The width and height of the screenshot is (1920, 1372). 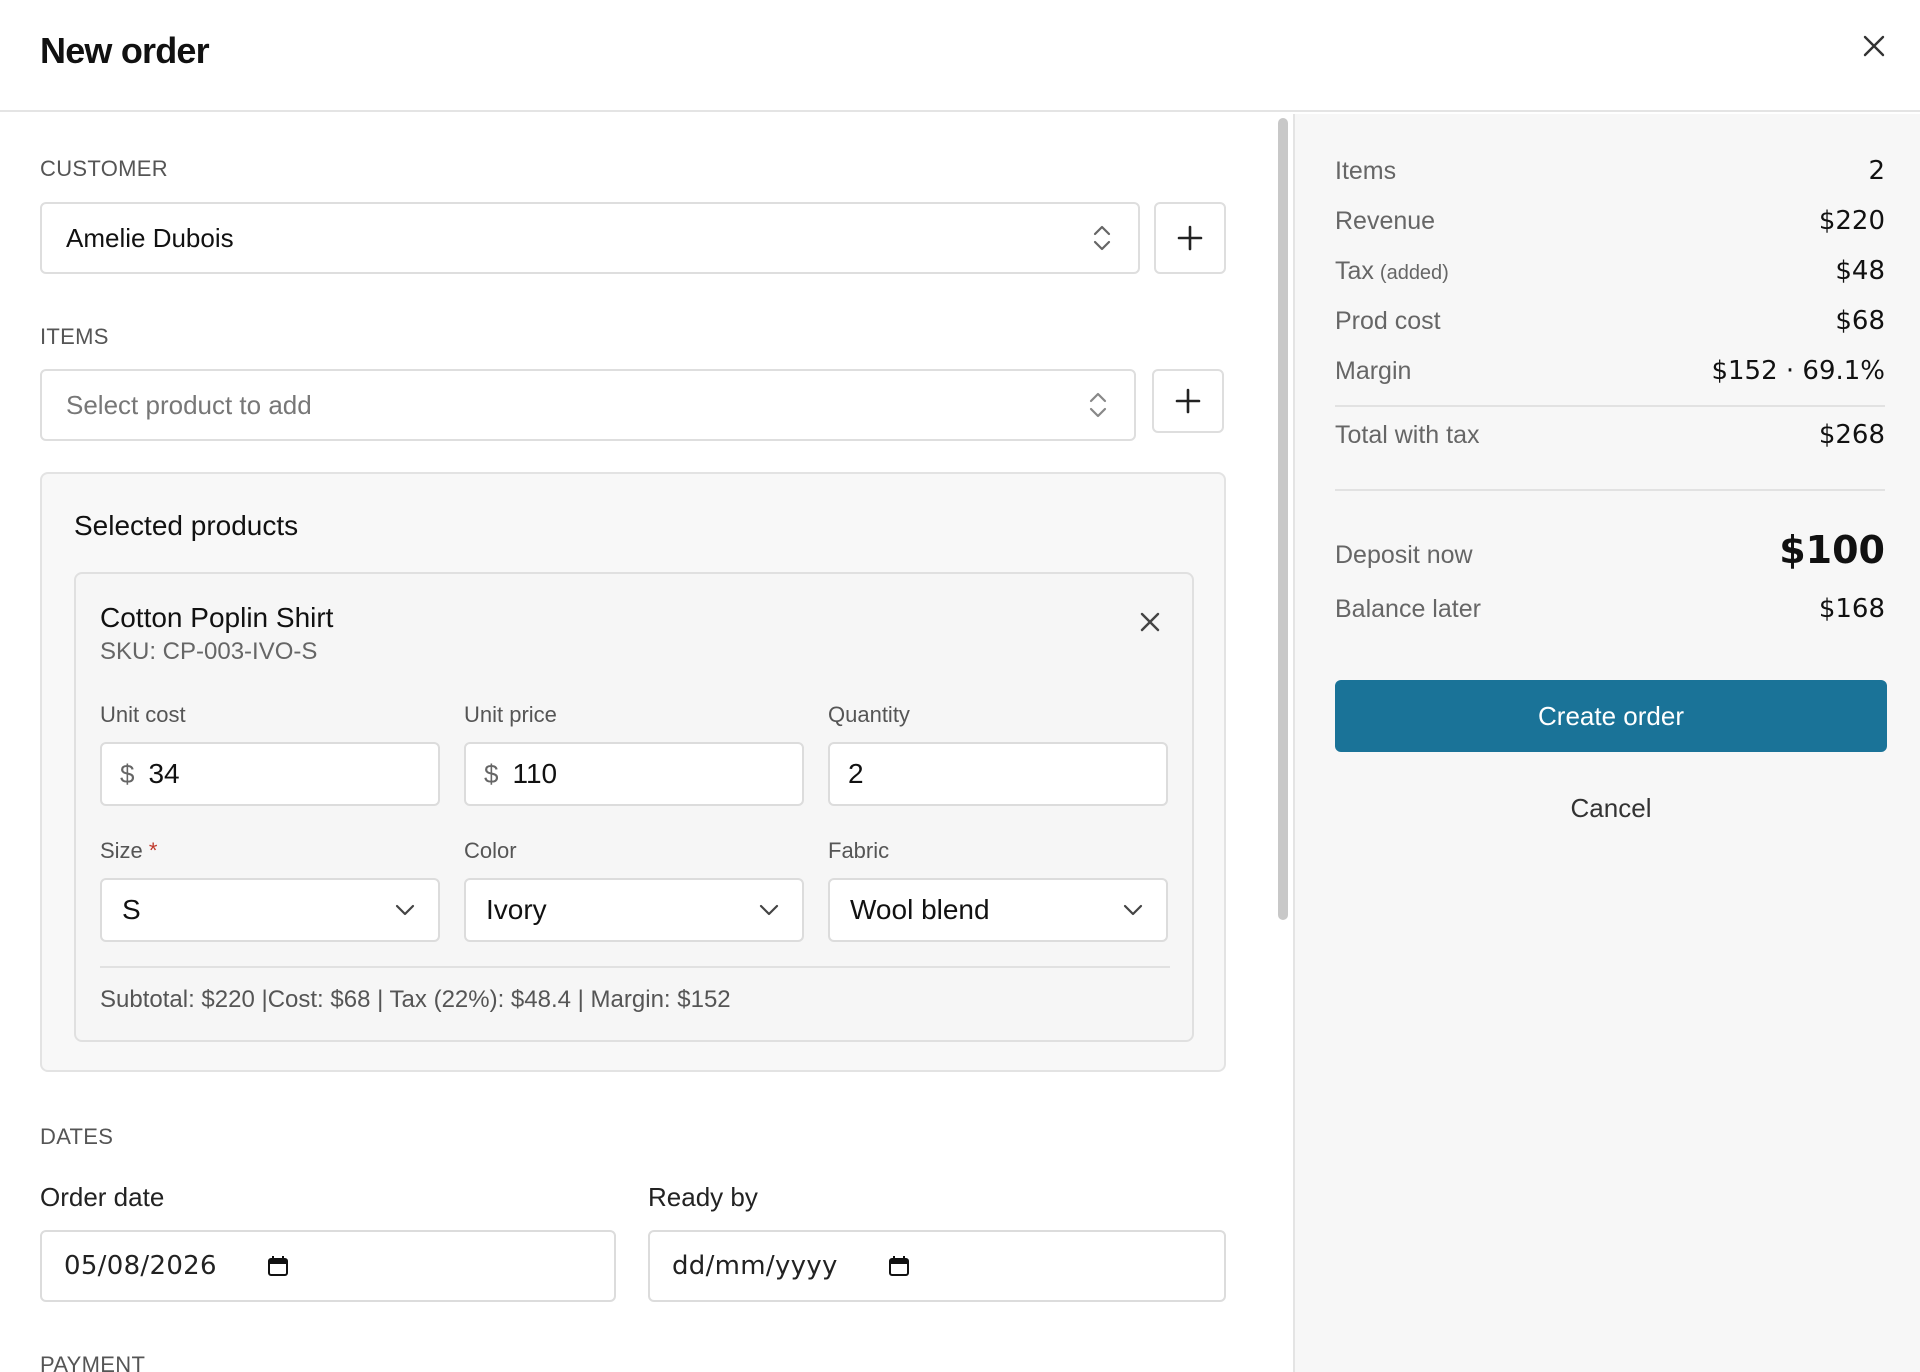 What do you see at coordinates (1408, 609) in the screenshot?
I see `balance-label: Balance later` at bounding box center [1408, 609].